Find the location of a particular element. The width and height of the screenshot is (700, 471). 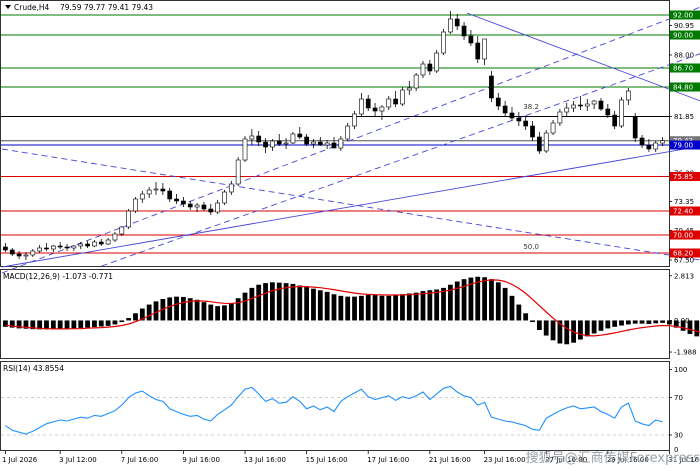

macd-tick-label: 2.813 is located at coordinates (684, 276).